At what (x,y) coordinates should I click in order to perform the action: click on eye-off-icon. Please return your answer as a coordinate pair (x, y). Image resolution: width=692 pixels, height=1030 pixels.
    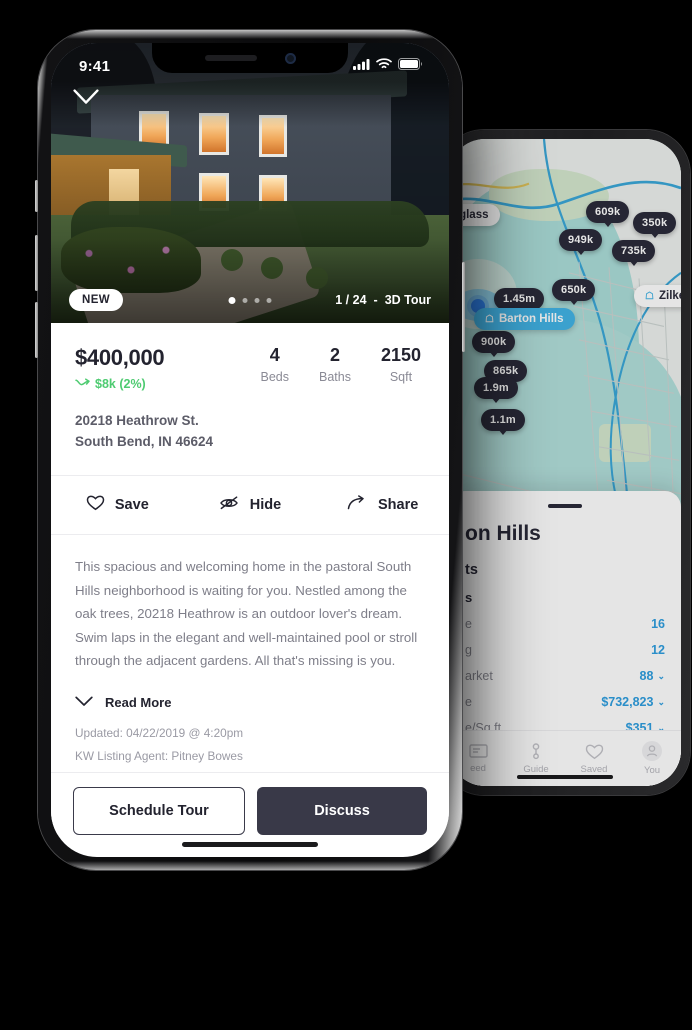
    Looking at the image, I should click on (229, 505).